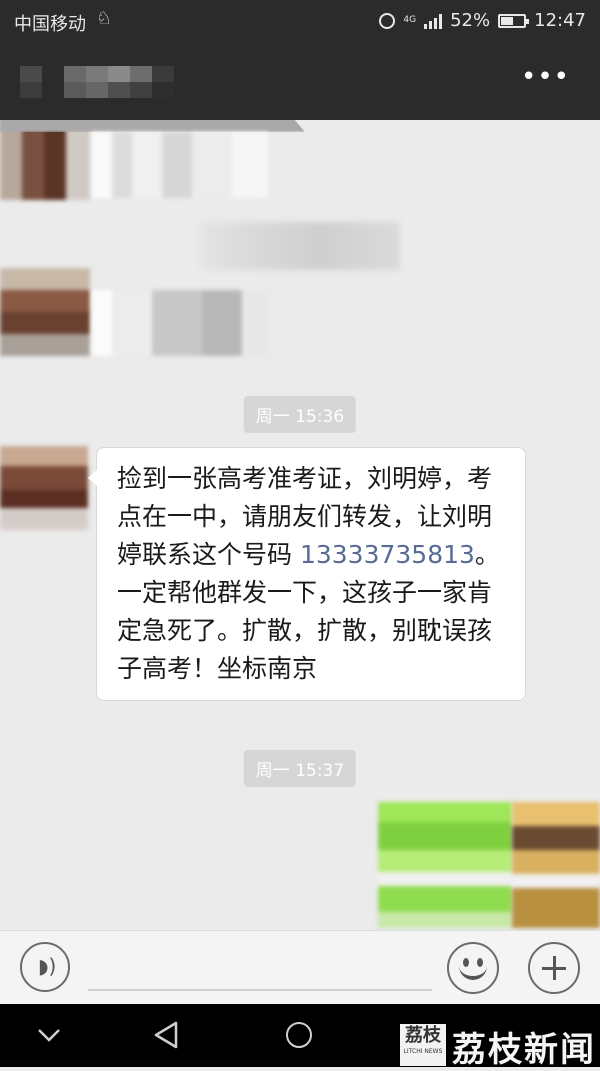 The height and width of the screenshot is (1071, 600). What do you see at coordinates (560, 20) in the screenshot?
I see `clock: 12:47` at bounding box center [560, 20].